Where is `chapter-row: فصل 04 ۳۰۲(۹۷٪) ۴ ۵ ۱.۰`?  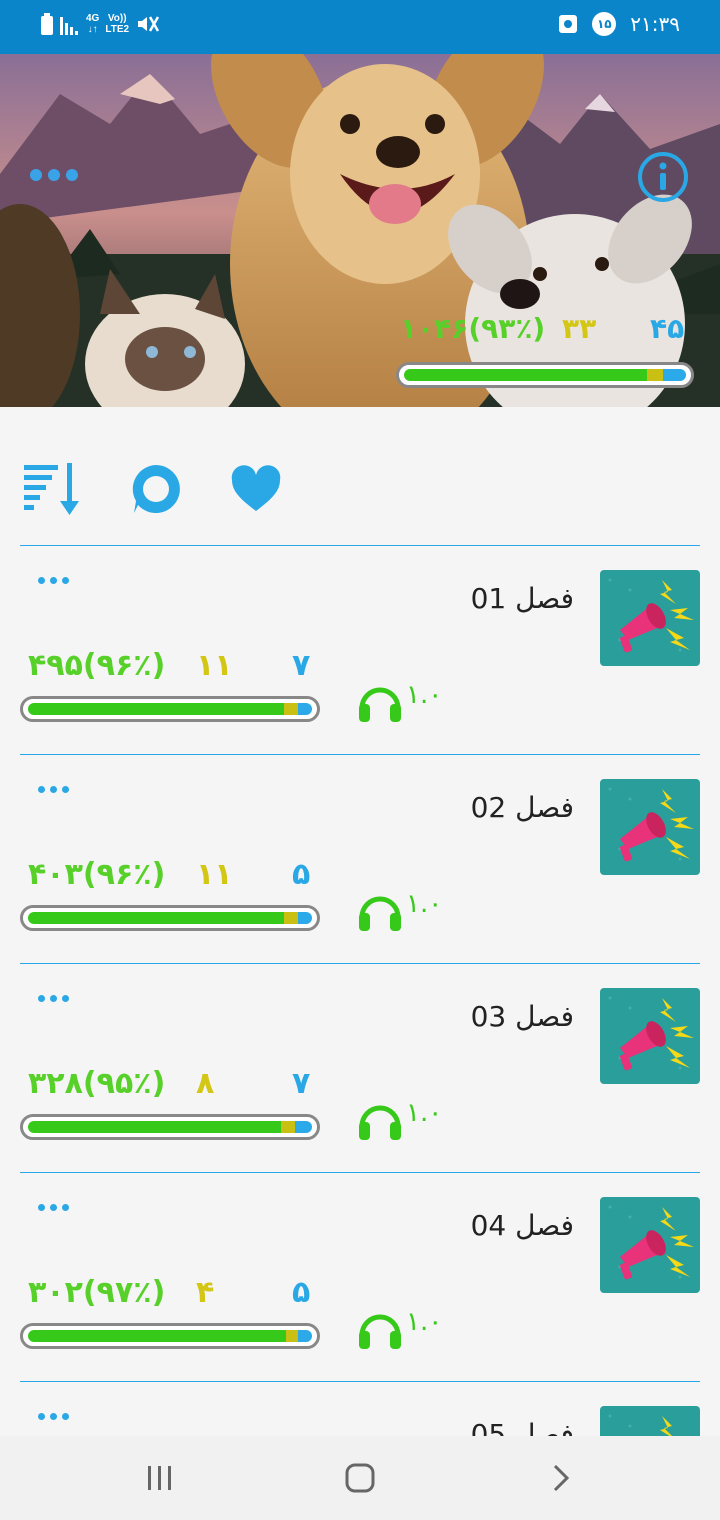
chapter-row: فصل 04 ۳۰۲(۹۷٪) ۴ ۵ ۱.۰ is located at coordinates (360, 1277).